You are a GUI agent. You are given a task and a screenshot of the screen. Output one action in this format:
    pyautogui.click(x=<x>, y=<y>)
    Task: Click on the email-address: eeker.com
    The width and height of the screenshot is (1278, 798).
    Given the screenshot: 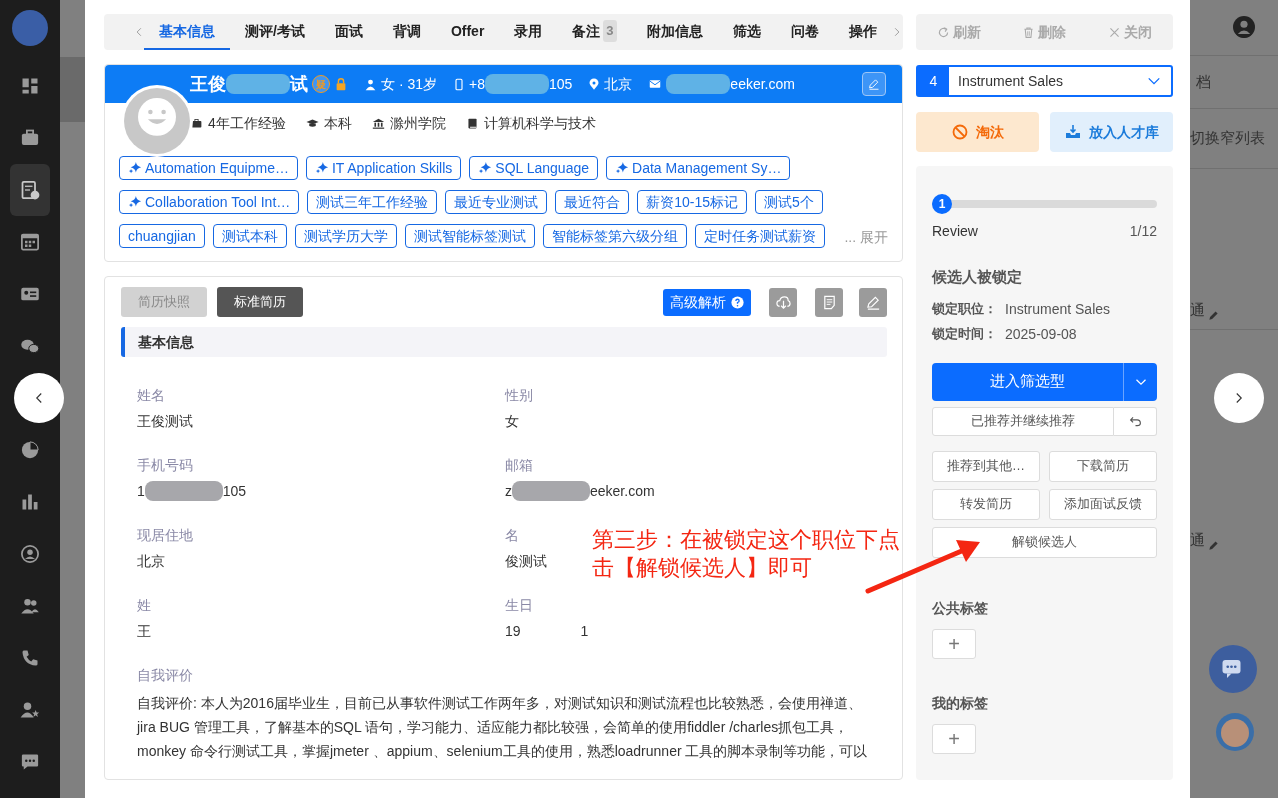 What is the action you would take?
    pyautogui.click(x=762, y=84)
    